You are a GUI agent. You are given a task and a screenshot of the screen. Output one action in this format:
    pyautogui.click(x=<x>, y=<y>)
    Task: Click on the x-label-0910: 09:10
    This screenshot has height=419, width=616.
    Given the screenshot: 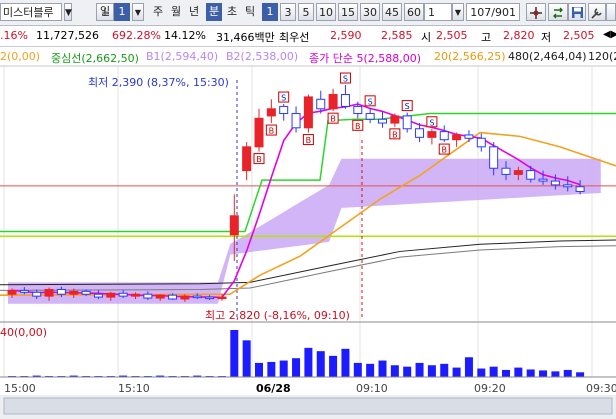 What is the action you would take?
    pyautogui.click(x=372, y=388)
    